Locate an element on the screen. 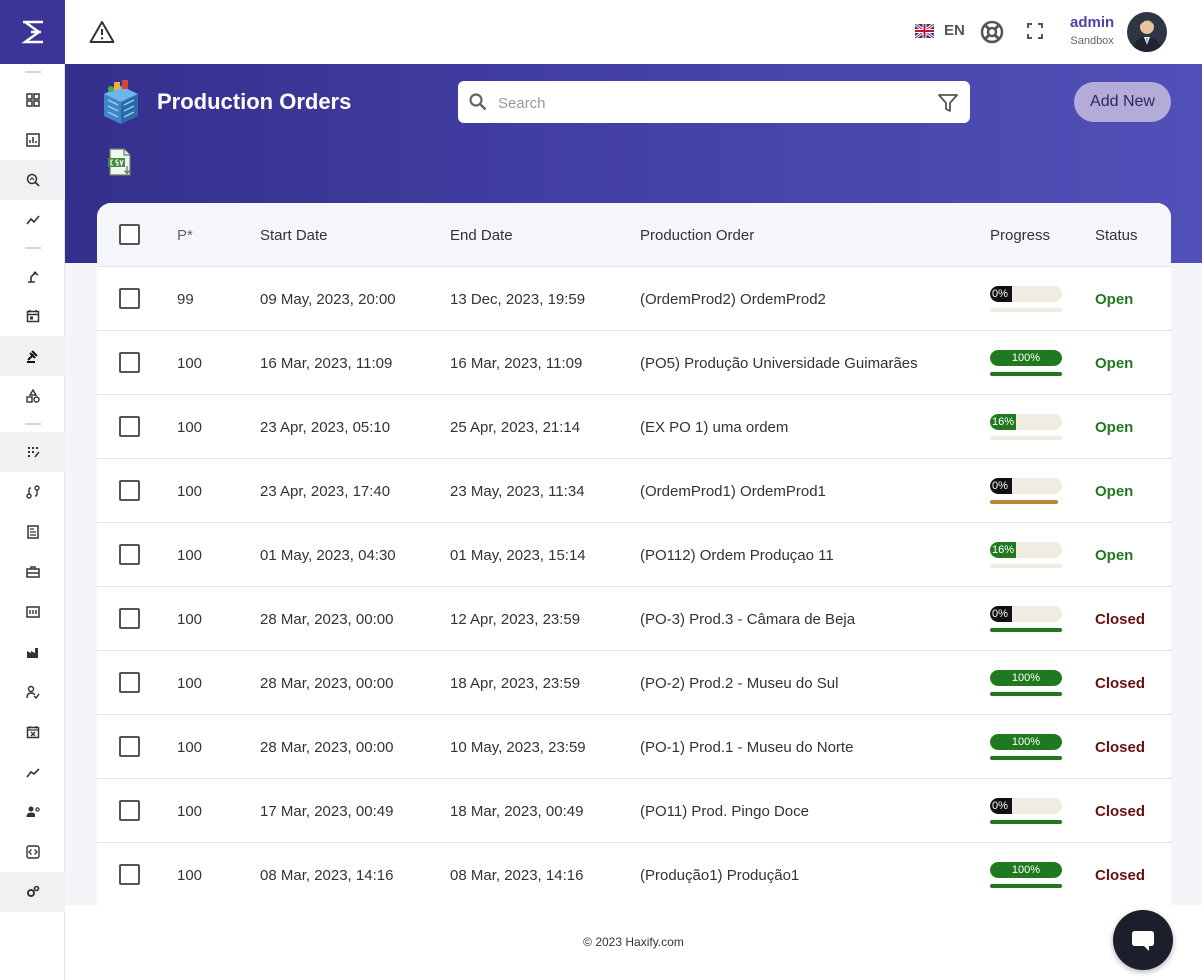  row-start-date: 08 Mar, 2023, 14:16 is located at coordinates (327, 875).